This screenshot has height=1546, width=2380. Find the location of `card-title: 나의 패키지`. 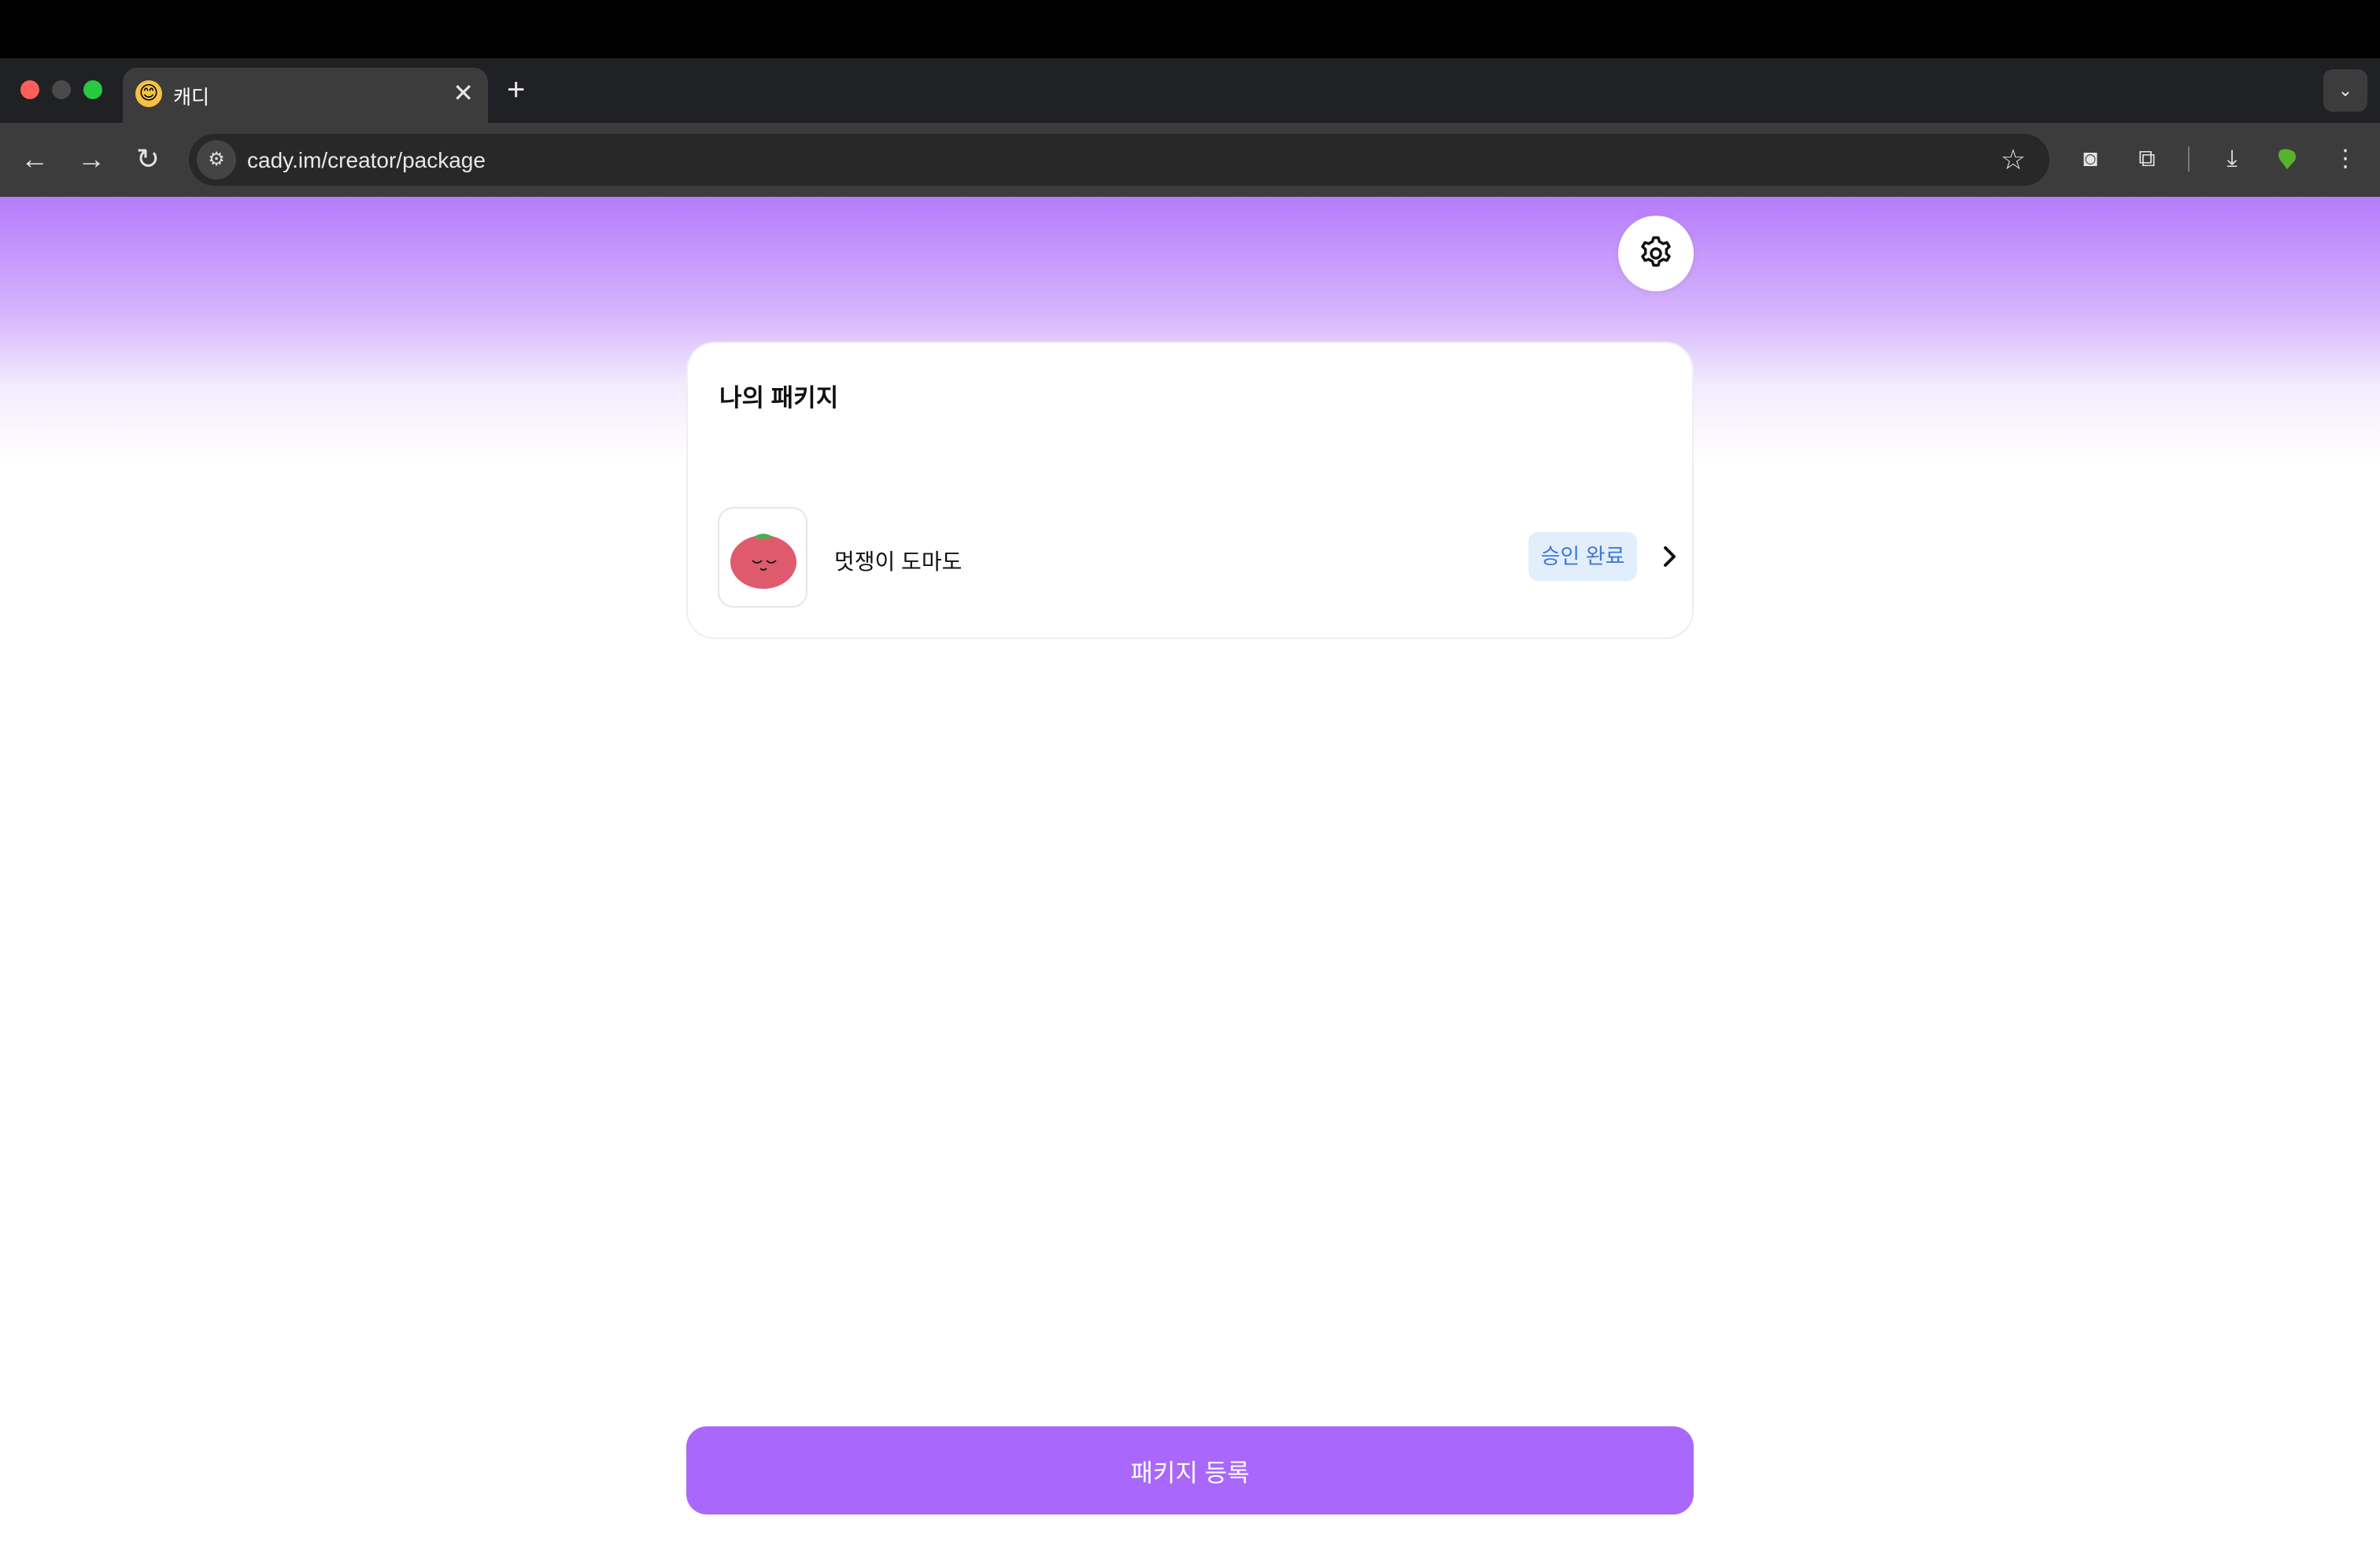

card-title: 나의 패키지 is located at coordinates (779, 398).